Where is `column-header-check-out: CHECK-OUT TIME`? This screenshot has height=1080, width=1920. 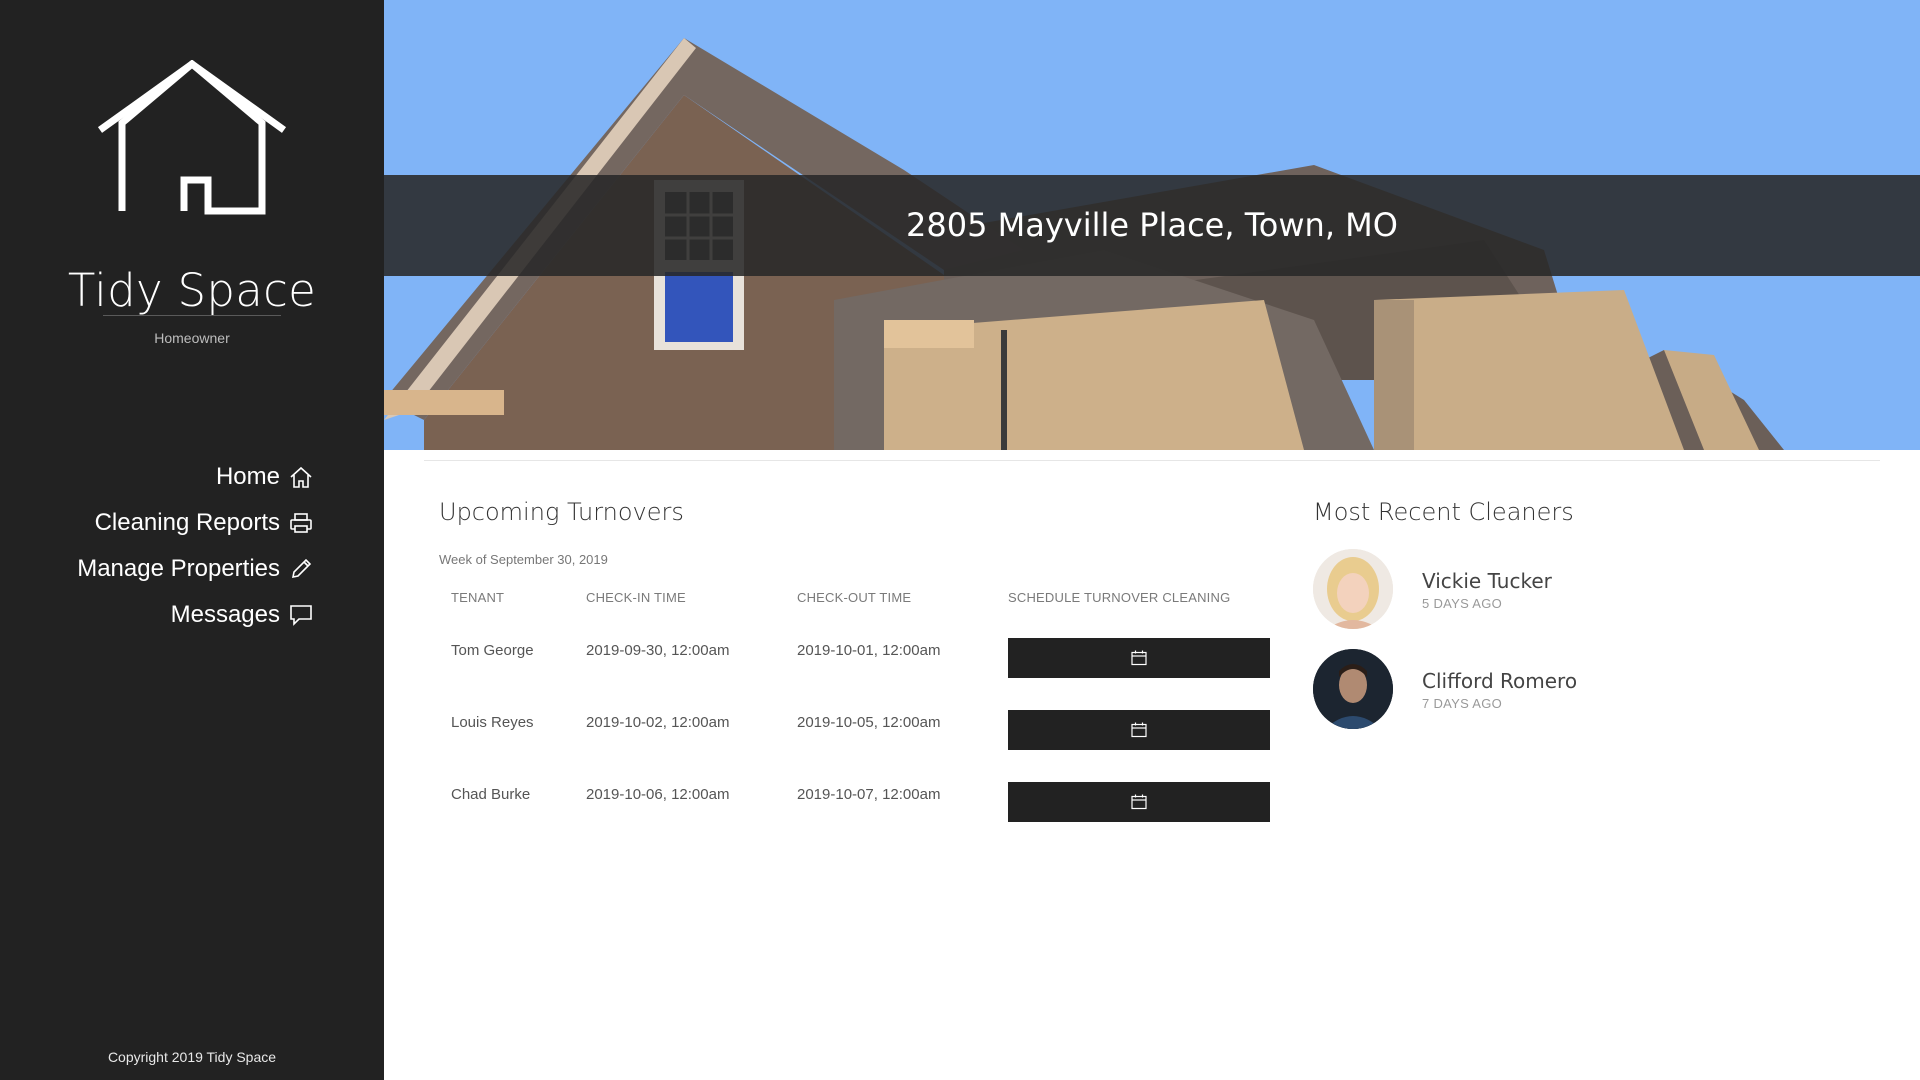 column-header-check-out: CHECK-OUT TIME is located at coordinates (854, 597).